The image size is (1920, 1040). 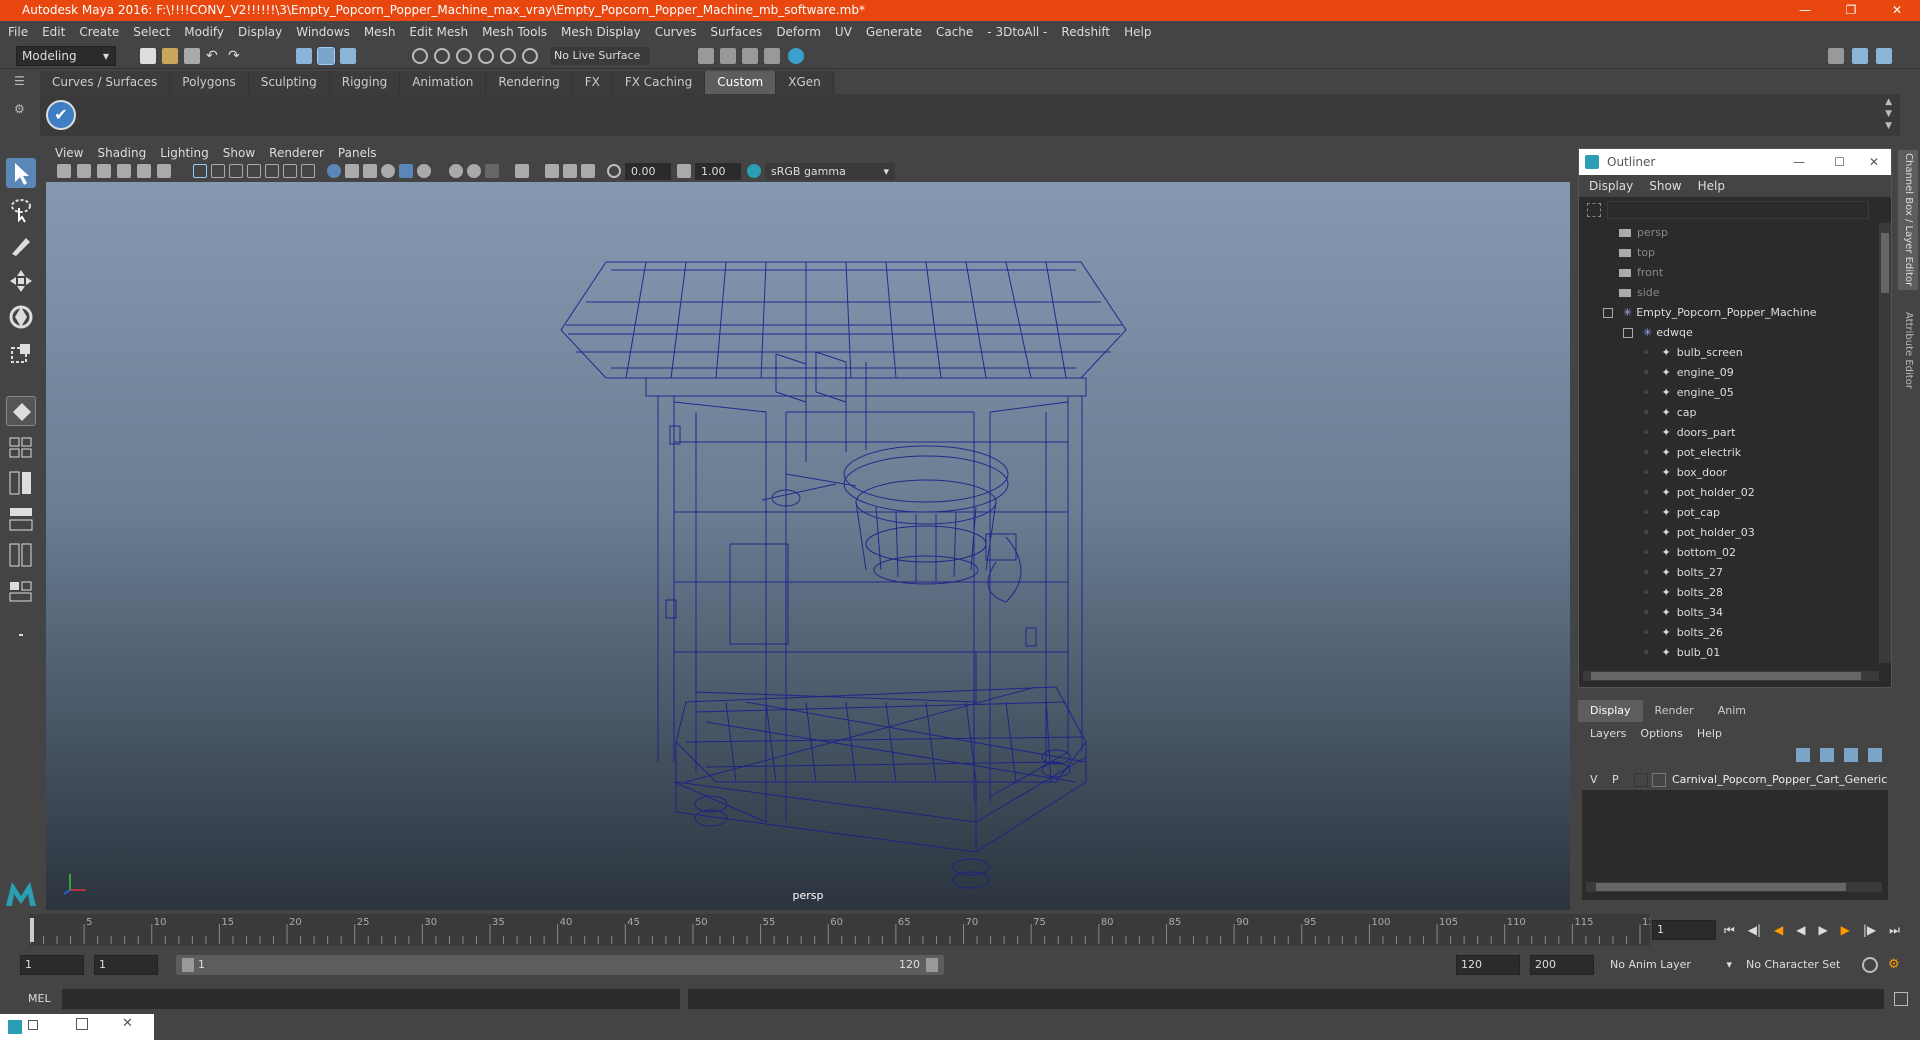 What do you see at coordinates (1688, 373) in the screenshot?
I see `outliner-mesh-item: ◦ ✦ engine_09` at bounding box center [1688, 373].